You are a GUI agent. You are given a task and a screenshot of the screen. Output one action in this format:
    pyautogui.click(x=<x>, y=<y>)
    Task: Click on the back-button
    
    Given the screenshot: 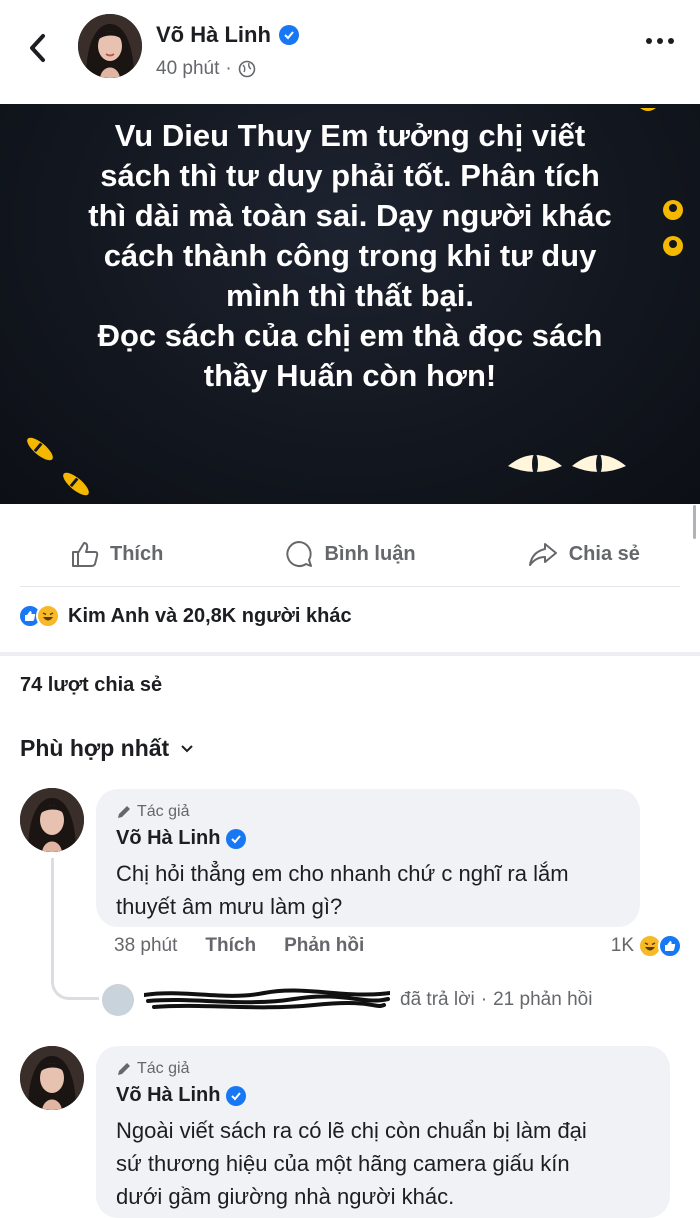 What is the action you would take?
    pyautogui.click(x=38, y=48)
    